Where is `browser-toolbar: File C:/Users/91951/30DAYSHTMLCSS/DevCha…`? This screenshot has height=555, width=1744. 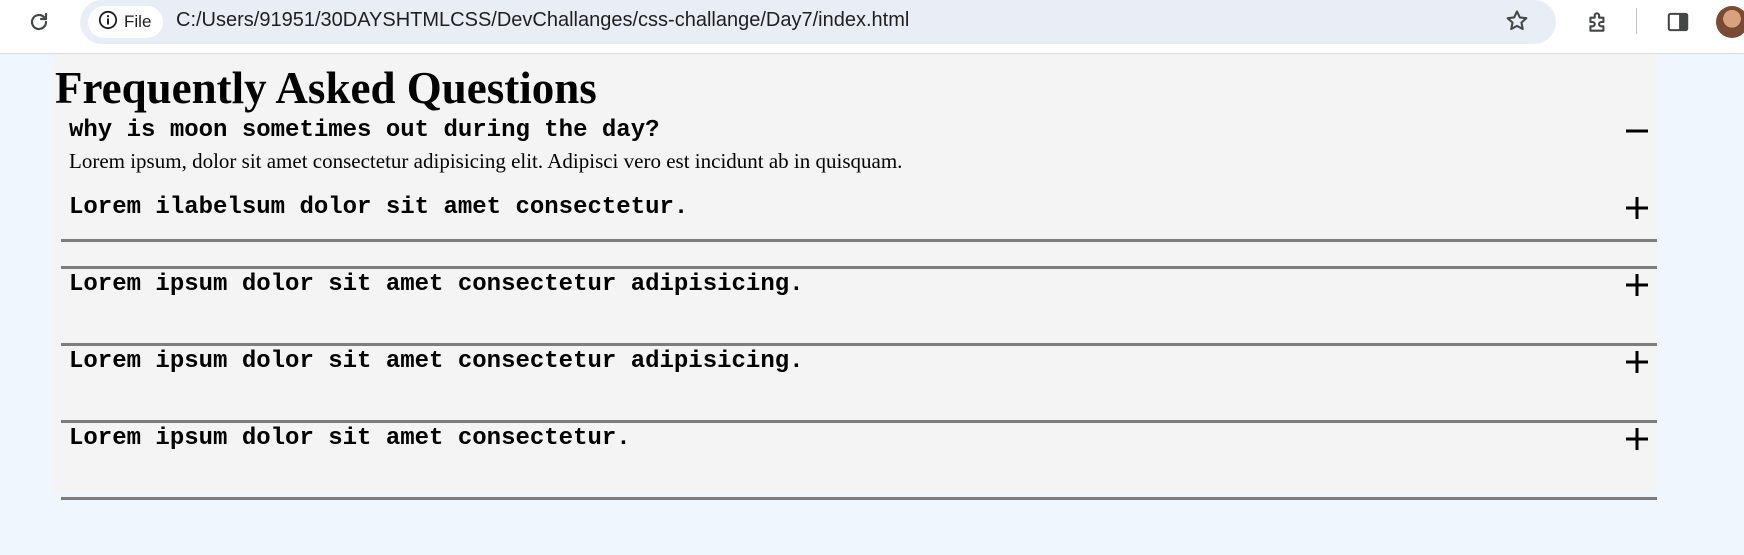
browser-toolbar: File C:/Users/91951/30DAYSHTMLCSS/DevCha… is located at coordinates (872, 27).